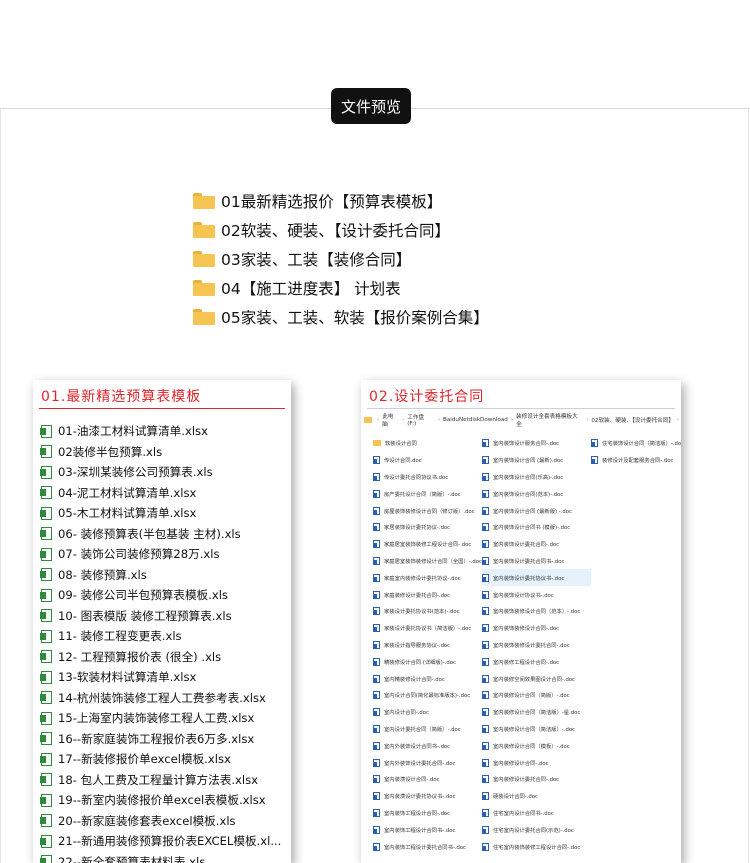  Describe the element at coordinates (427, 443) in the screenshot. I see `file-item: 软装设计合同` at that location.